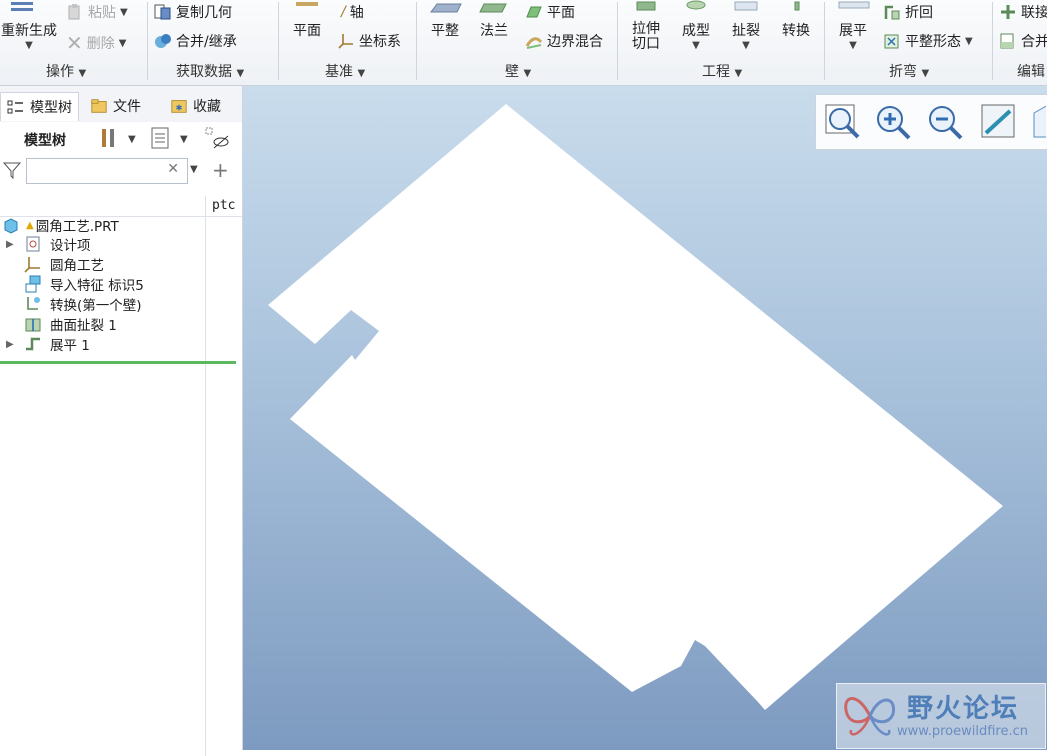 The height and width of the screenshot is (756, 1047). I want to click on merge-button: 合并, so click(1023, 41).